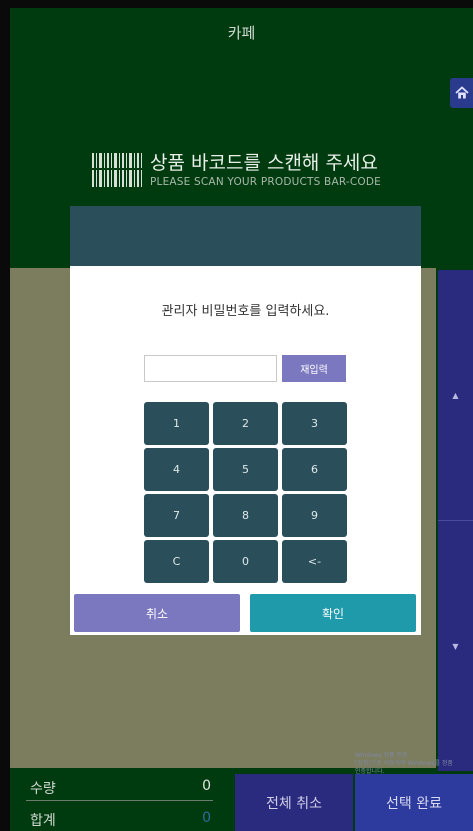 Image resolution: width=473 pixels, height=831 pixels. What do you see at coordinates (245, 311) in the screenshot?
I see `dialog-message: 관리자 비밀번호를 입력하세요.` at bounding box center [245, 311].